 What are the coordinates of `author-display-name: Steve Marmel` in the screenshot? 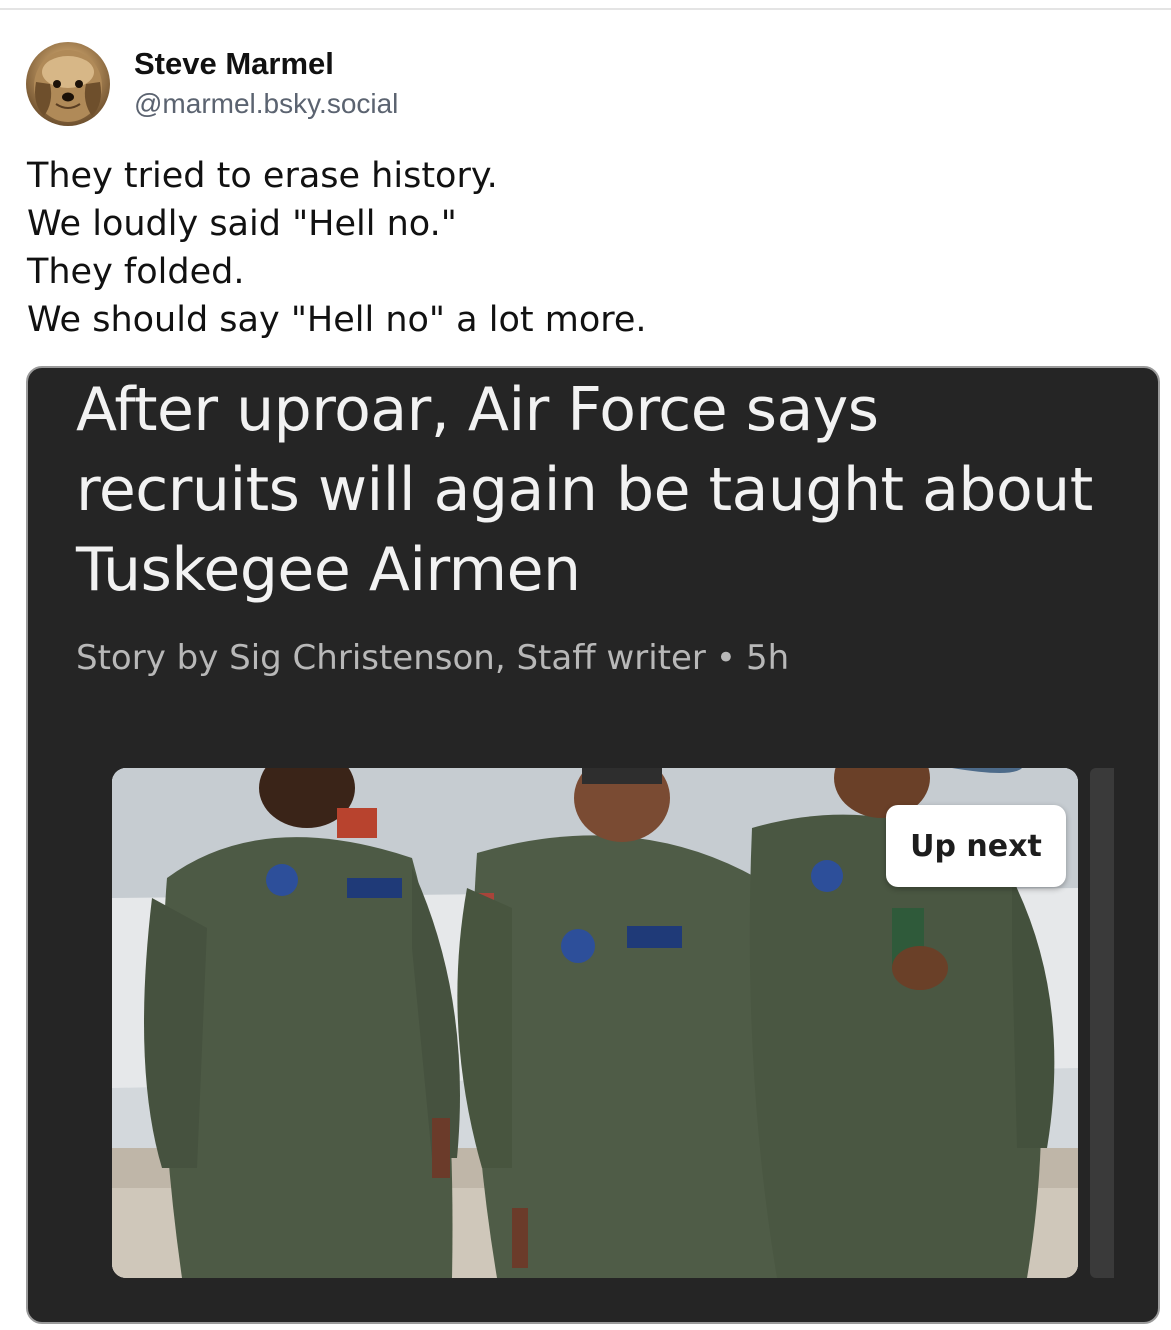 It's located at (234, 64).